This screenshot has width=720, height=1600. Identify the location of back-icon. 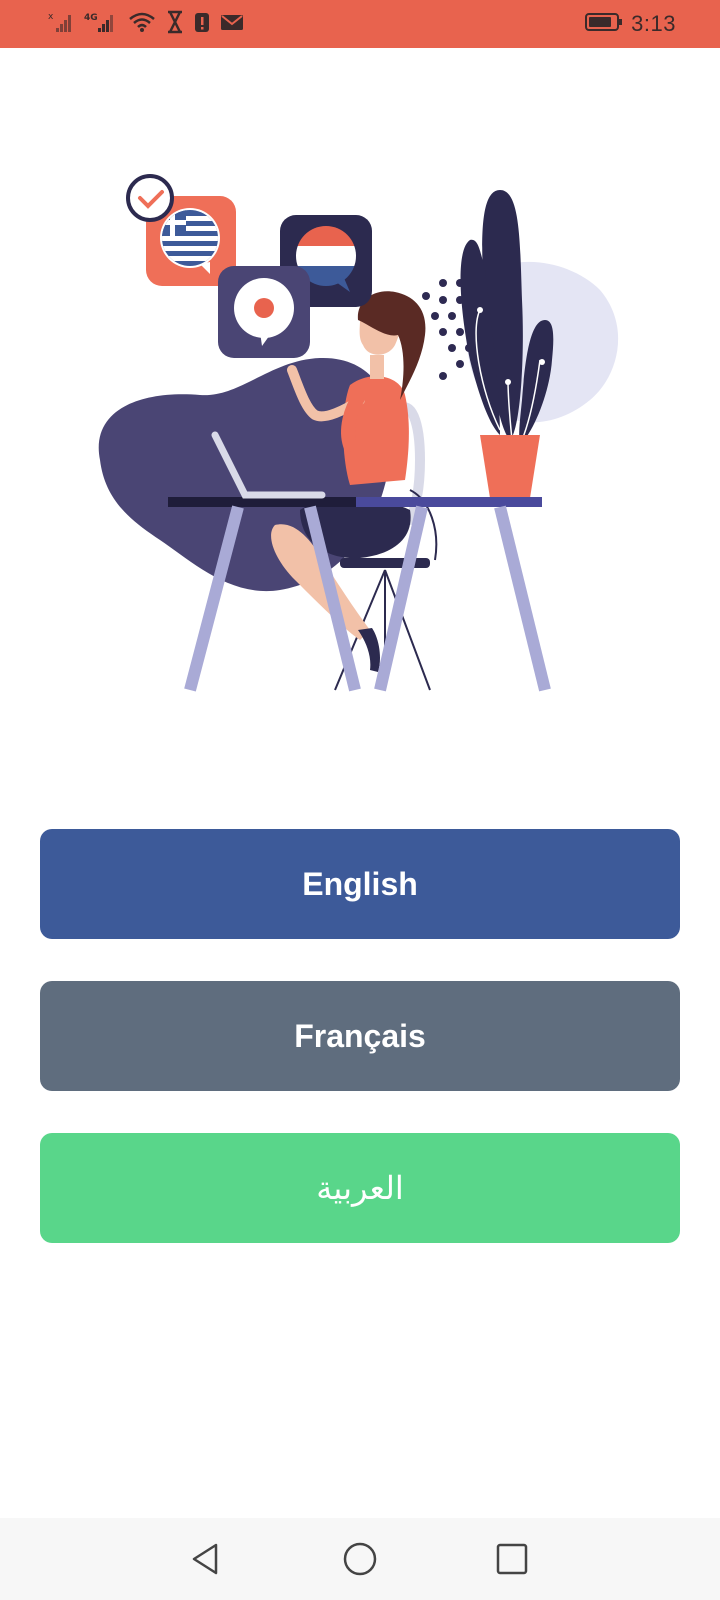
(205, 1559).